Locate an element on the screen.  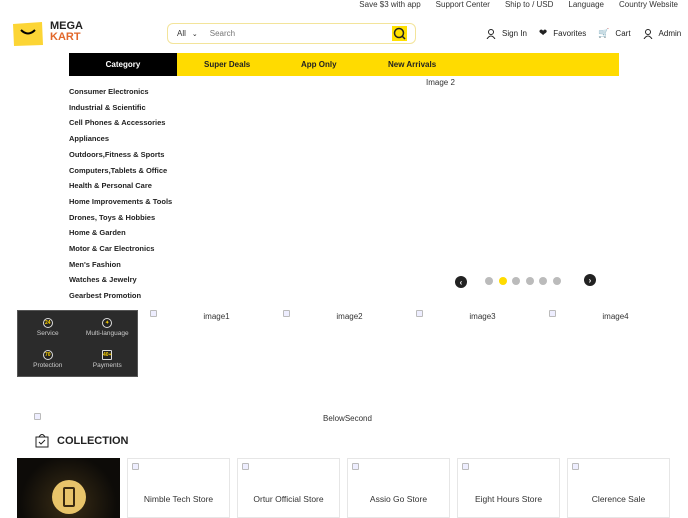
nav-app-only: App Only is located at coordinates (319, 64).